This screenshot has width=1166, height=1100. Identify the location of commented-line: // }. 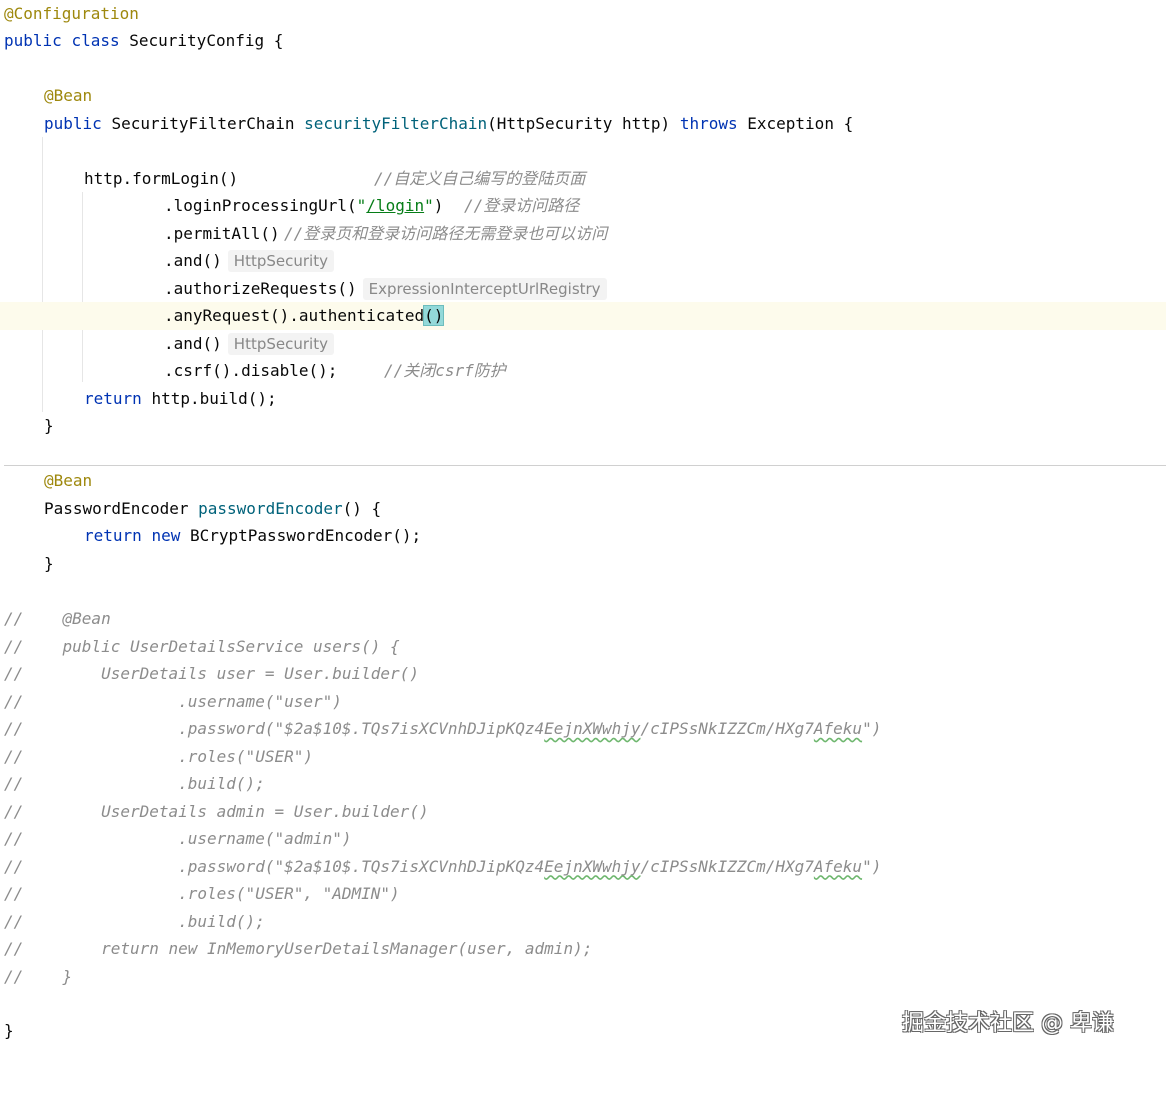
(583, 977).